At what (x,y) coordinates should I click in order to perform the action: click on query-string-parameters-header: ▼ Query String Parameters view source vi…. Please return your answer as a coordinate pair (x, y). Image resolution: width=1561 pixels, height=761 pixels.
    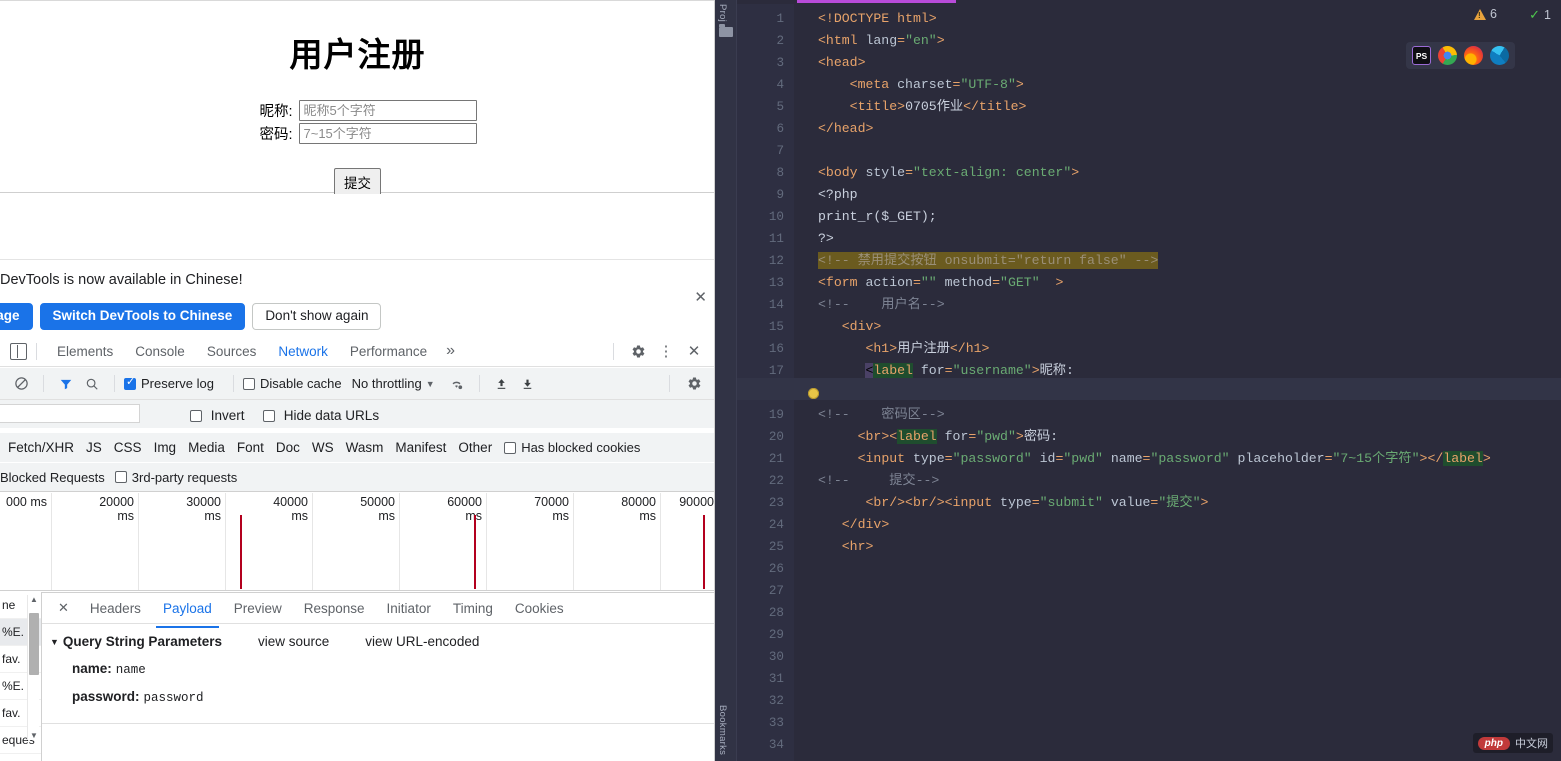
    Looking at the image, I should click on (382, 641).